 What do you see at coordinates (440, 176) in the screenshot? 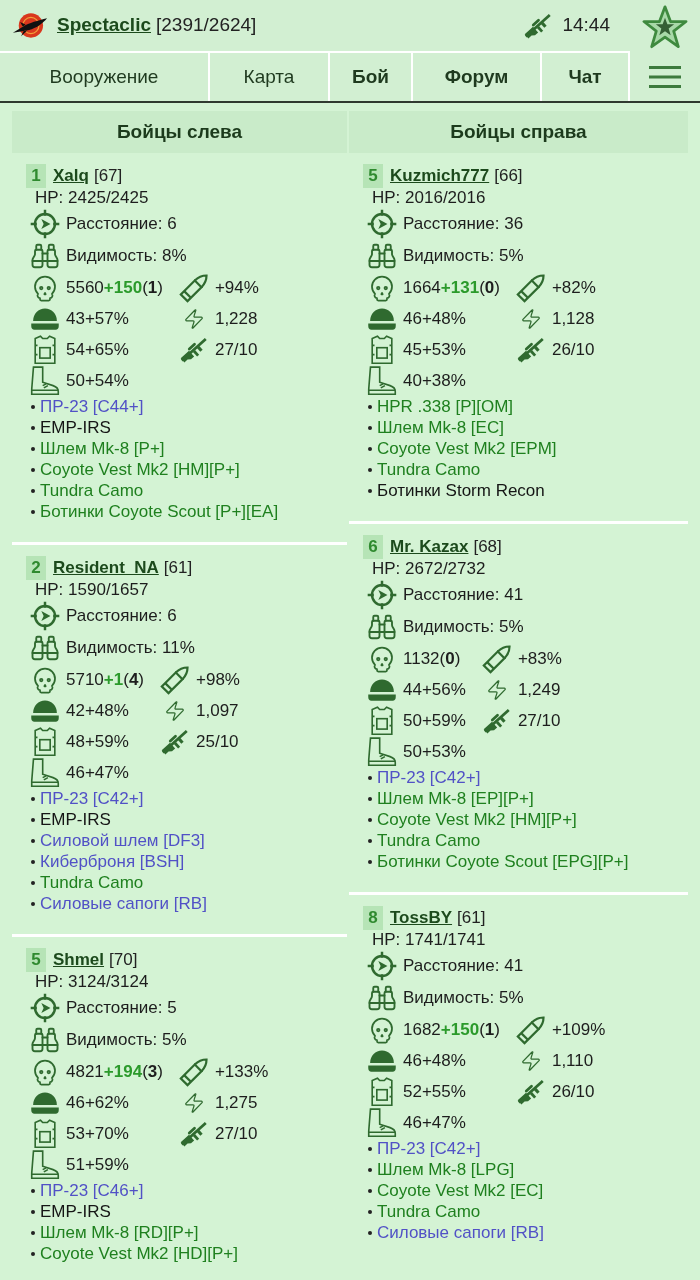
I see `fighter-name-link: Kuzmich777` at bounding box center [440, 176].